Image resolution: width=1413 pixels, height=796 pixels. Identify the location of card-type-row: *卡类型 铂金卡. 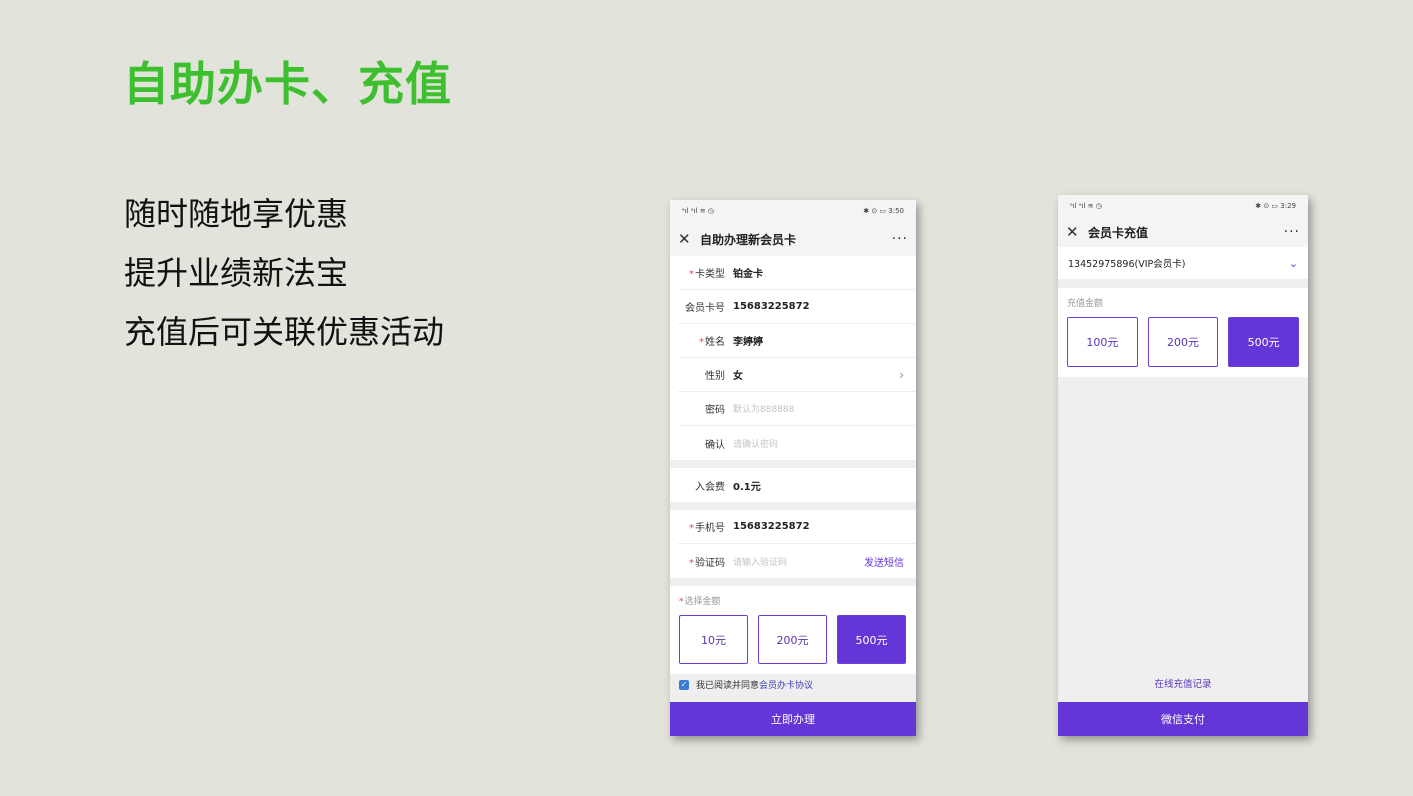
(797, 273).